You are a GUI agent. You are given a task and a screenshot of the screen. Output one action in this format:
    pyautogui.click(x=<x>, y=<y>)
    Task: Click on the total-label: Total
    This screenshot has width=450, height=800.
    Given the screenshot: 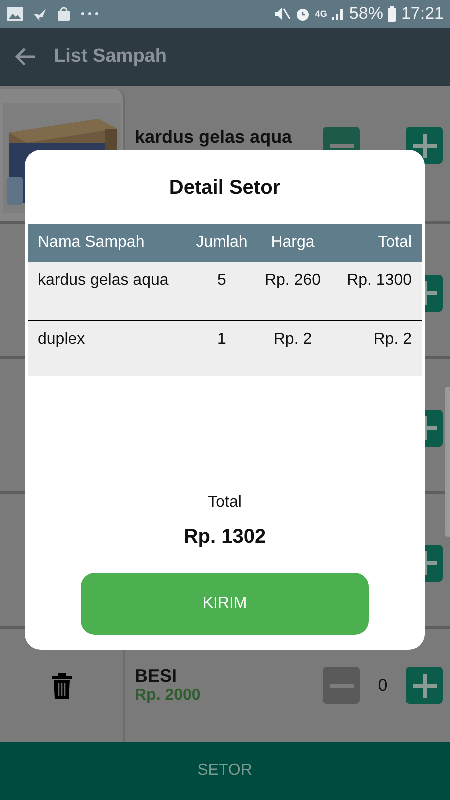 What is the action you would take?
    pyautogui.click(x=225, y=503)
    